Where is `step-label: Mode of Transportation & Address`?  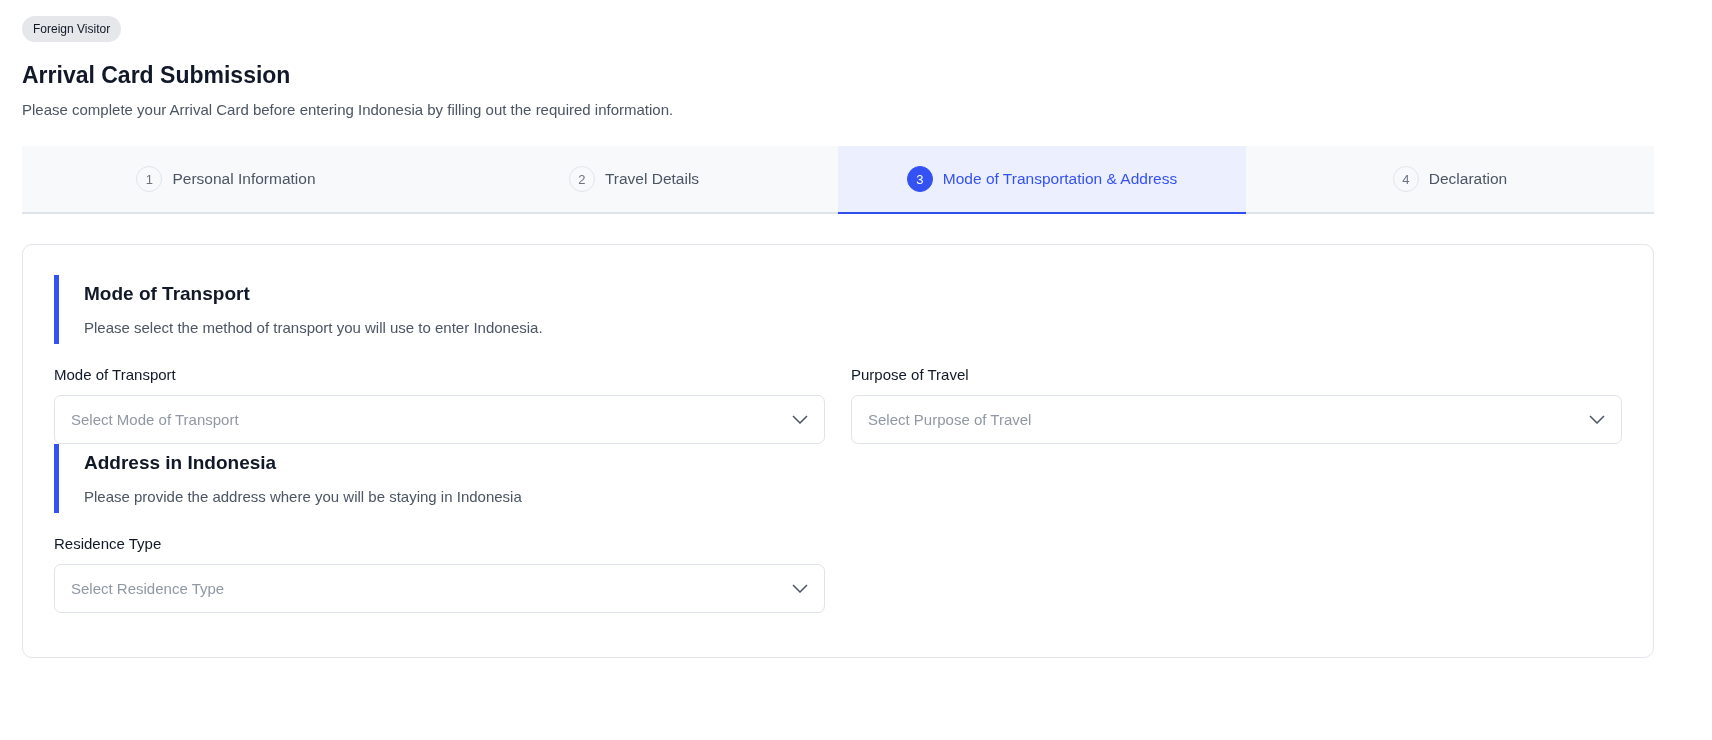 step-label: Mode of Transportation & Address is located at coordinates (1060, 179).